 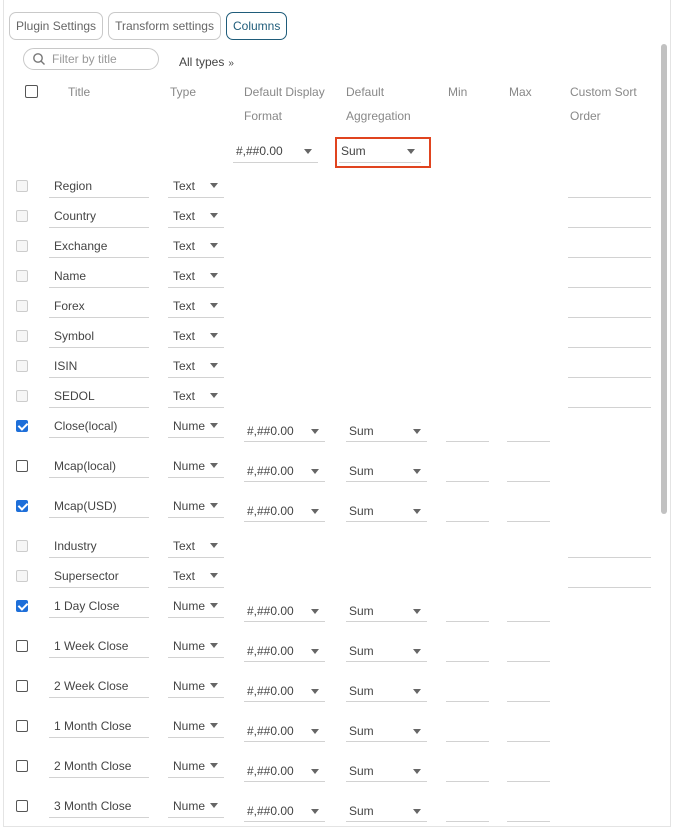 What do you see at coordinates (99, 187) in the screenshot?
I see `row-title-field: Region` at bounding box center [99, 187].